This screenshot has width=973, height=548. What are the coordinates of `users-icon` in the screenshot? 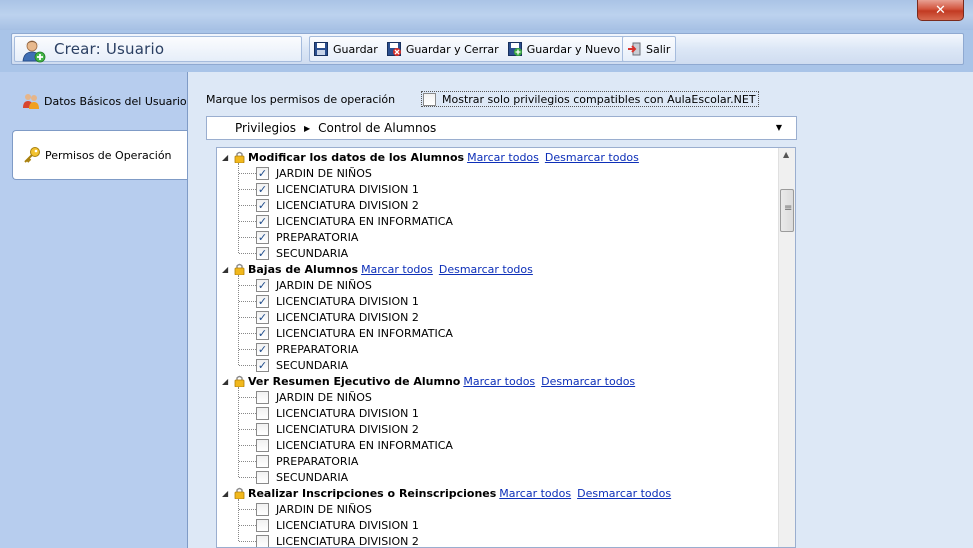 It's located at (31, 101).